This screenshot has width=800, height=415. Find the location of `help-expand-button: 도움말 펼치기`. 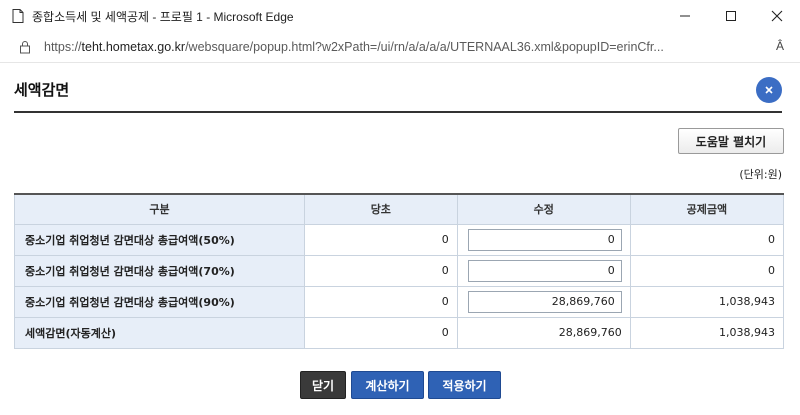

help-expand-button: 도움말 펼치기 is located at coordinates (731, 141).